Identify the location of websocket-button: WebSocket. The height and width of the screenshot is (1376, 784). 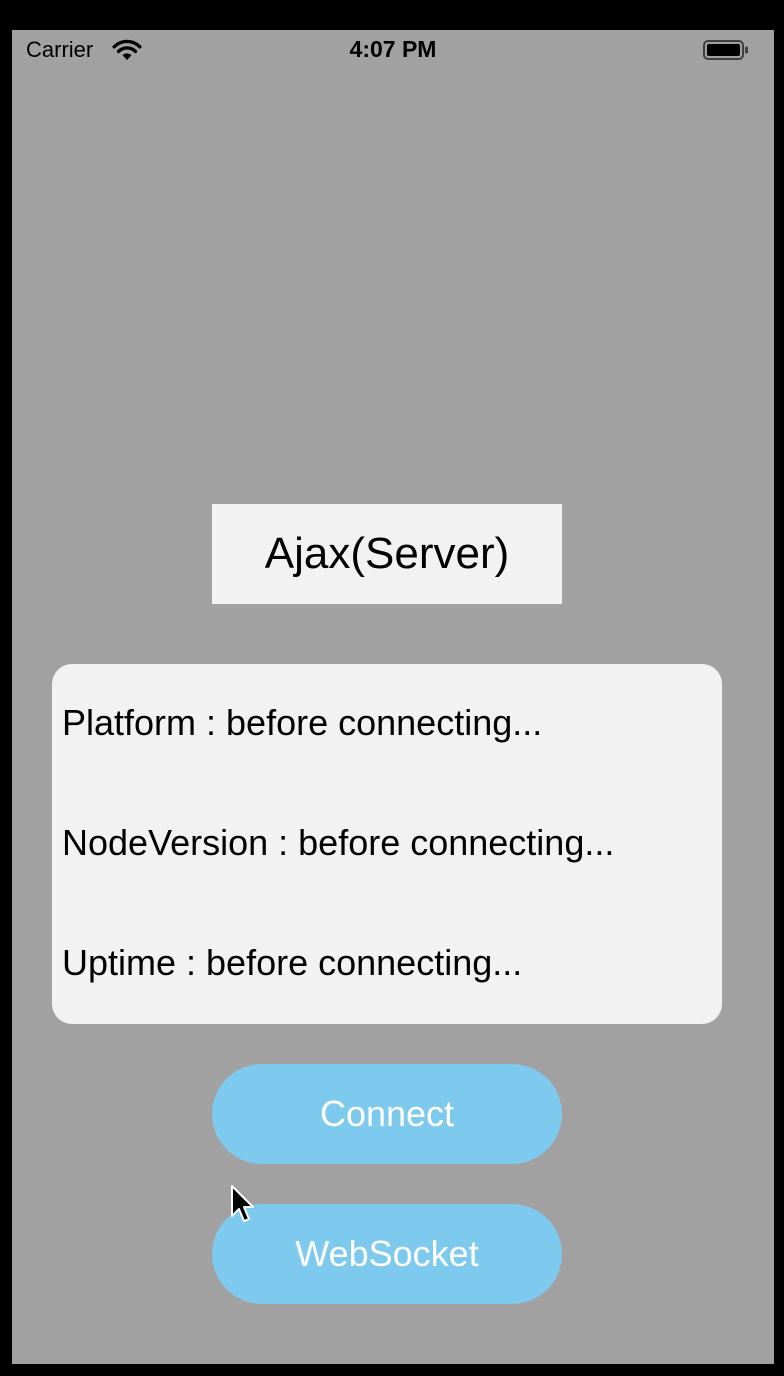
(387, 1254).